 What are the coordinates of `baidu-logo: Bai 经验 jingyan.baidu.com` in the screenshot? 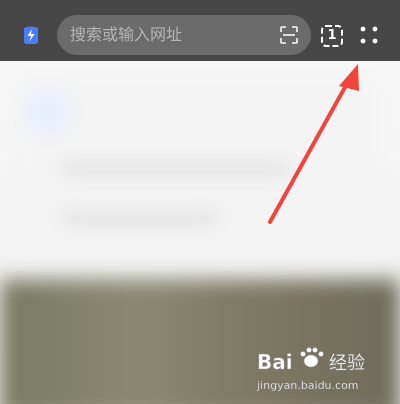 It's located at (310, 369).